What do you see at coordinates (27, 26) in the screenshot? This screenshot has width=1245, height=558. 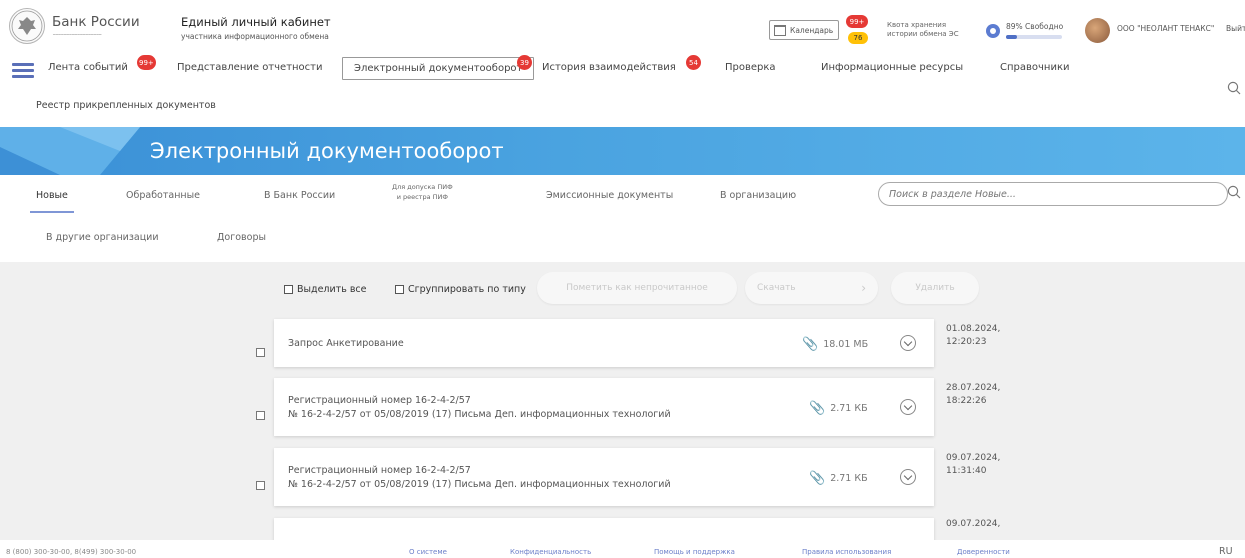 I see `bank-emblem-icon` at bounding box center [27, 26].